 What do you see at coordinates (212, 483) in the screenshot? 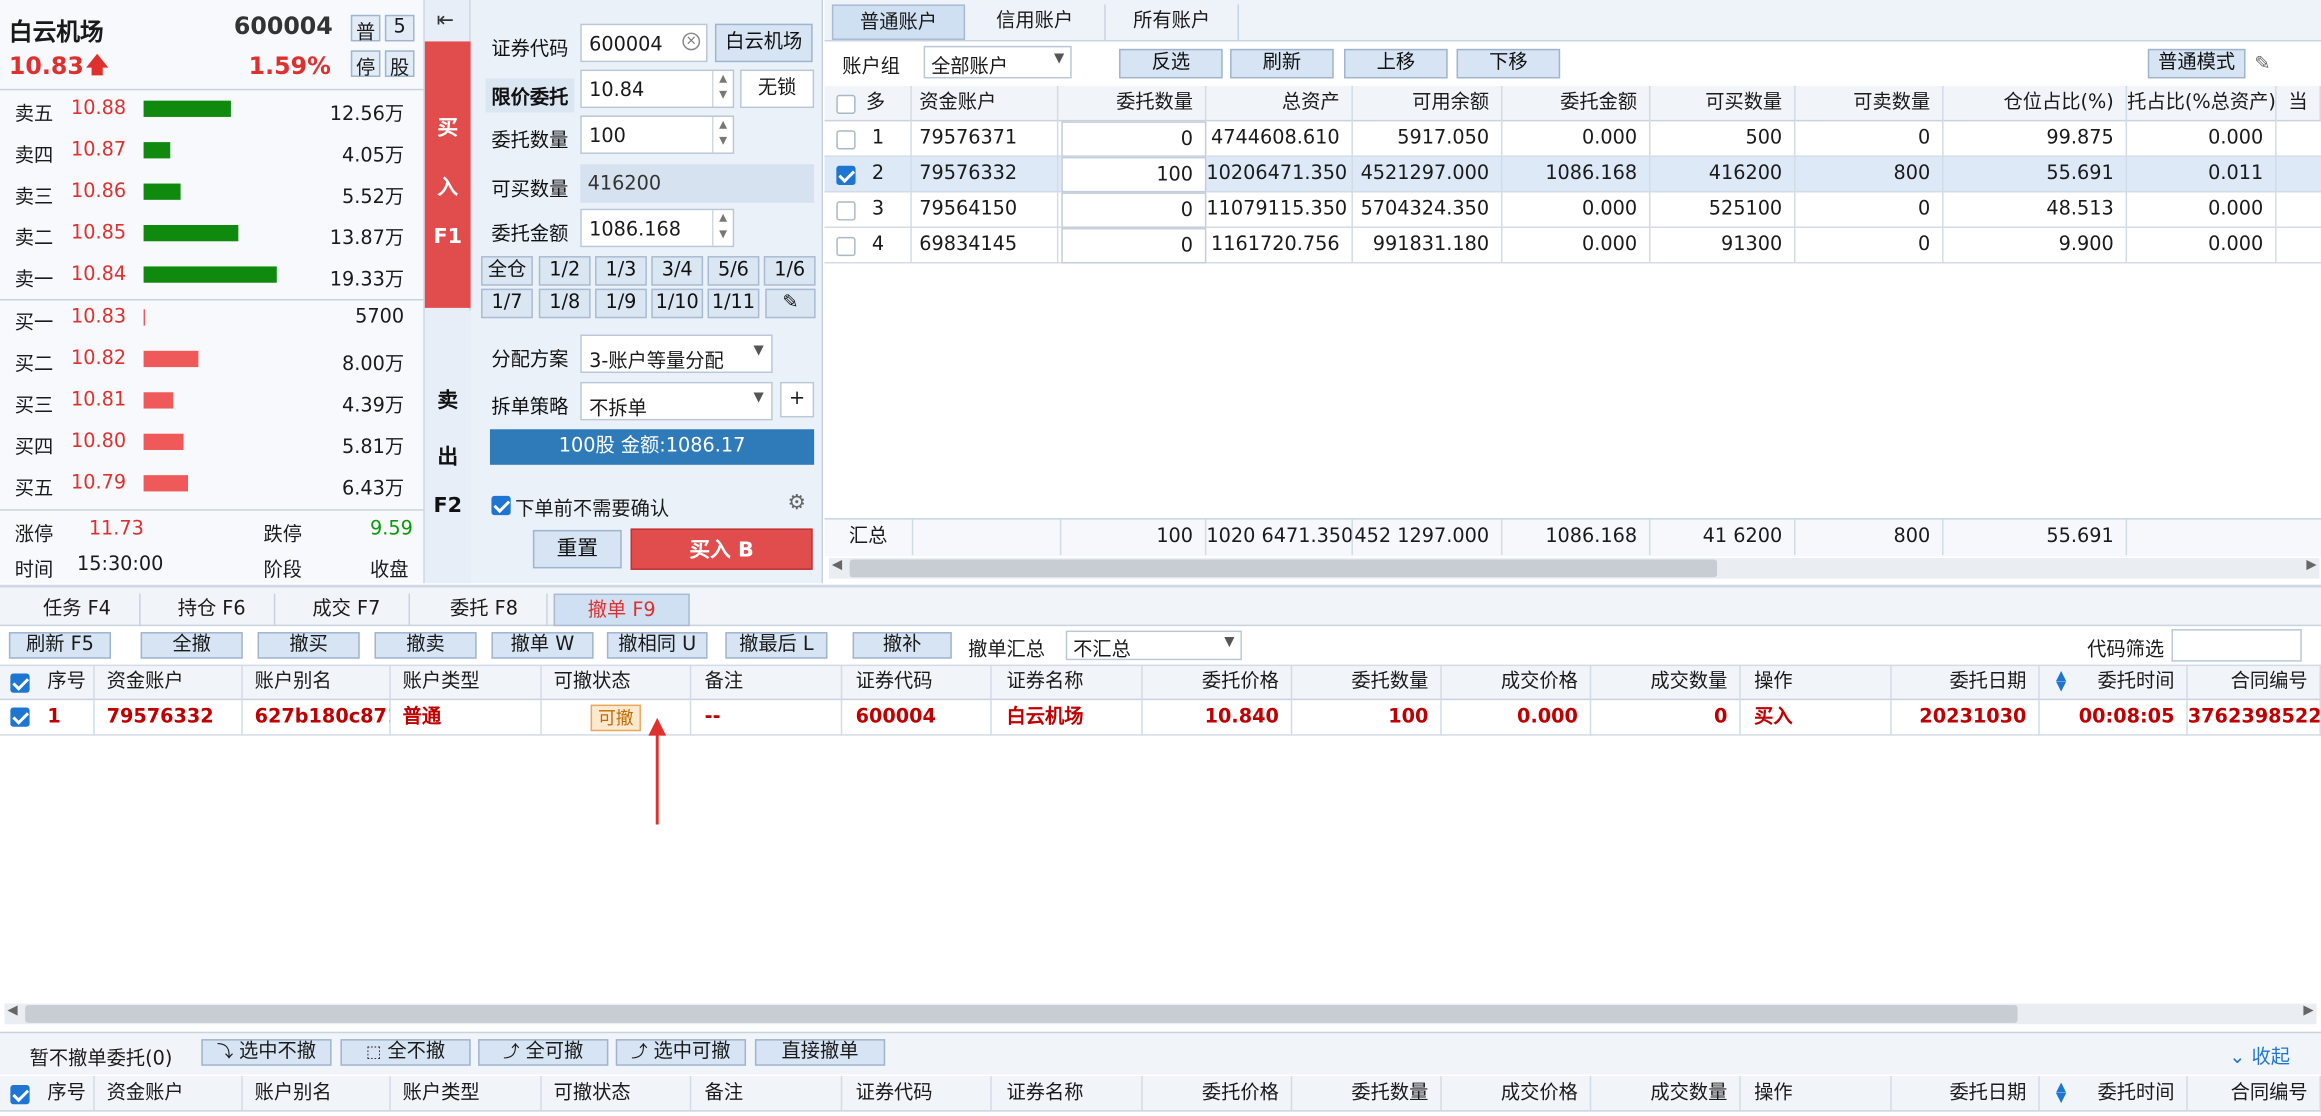
I see `book-row-bids-4: 买五 10.79 6.43万` at bounding box center [212, 483].